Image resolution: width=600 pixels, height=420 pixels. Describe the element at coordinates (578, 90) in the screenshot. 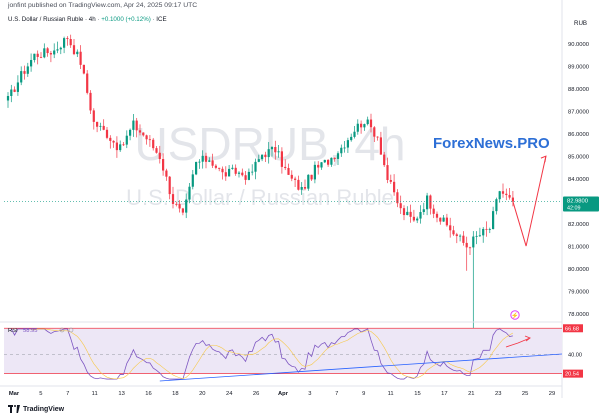

I see `price-tick-label: 88.0000` at that location.